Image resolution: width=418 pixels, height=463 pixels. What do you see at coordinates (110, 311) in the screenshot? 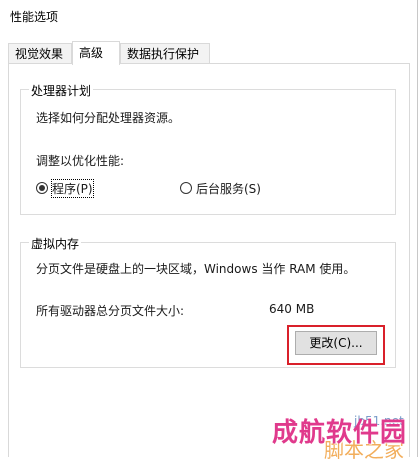
I see `total-paging-file-label: 所有驱动器总分页文件大小:` at bounding box center [110, 311].